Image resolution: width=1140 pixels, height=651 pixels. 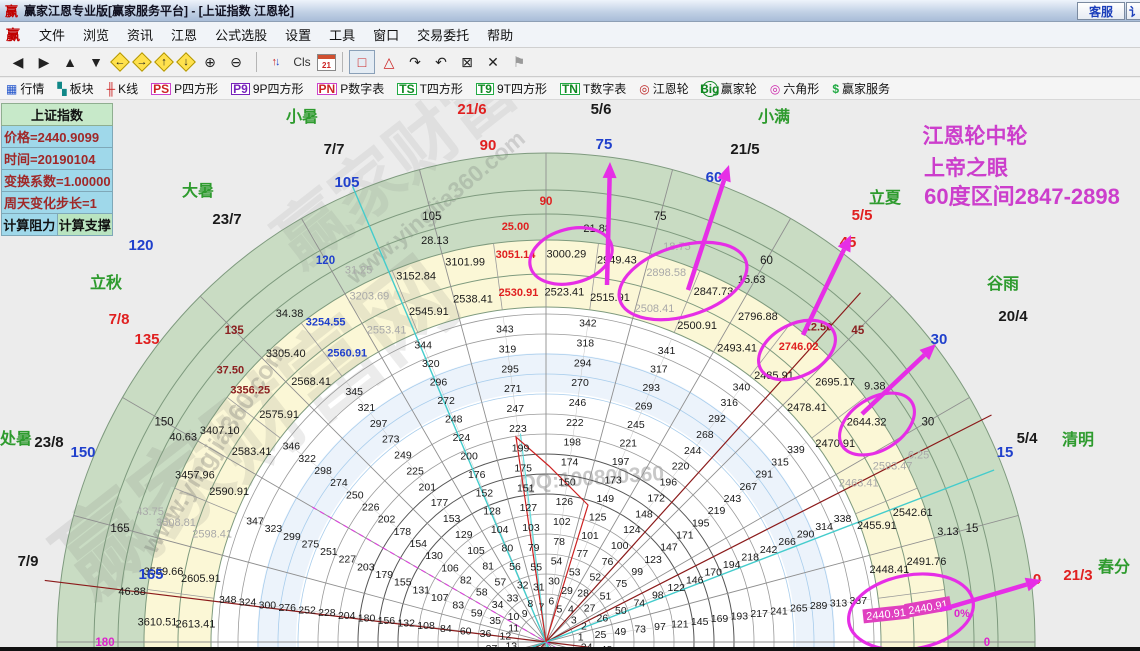 I want to click on wheel-label: 52, so click(x=595, y=578).